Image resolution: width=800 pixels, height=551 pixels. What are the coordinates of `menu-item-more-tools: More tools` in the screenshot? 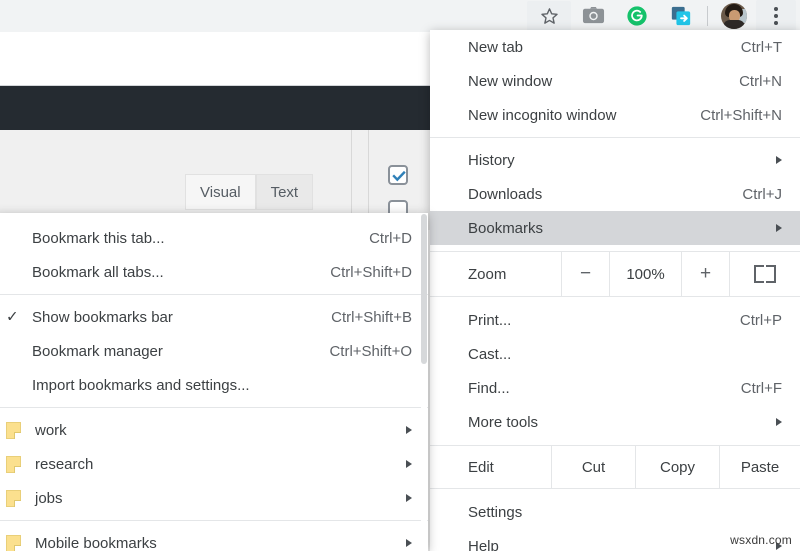 It's located at (615, 422).